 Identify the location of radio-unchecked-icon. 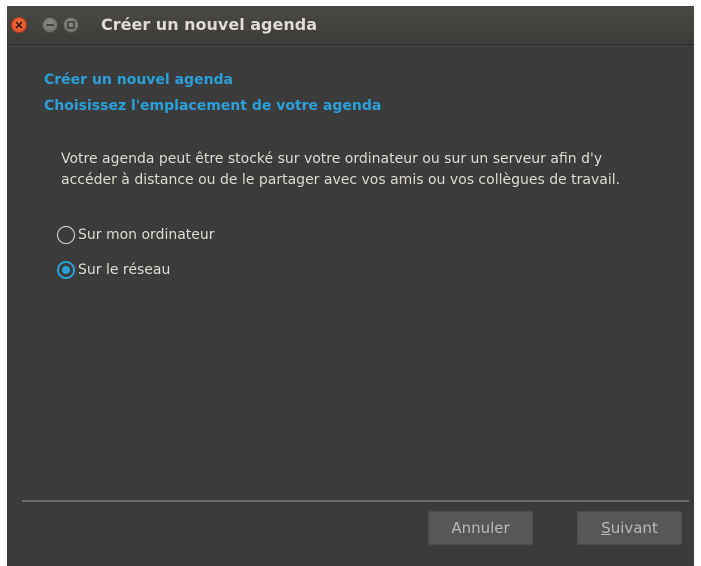
(66, 235).